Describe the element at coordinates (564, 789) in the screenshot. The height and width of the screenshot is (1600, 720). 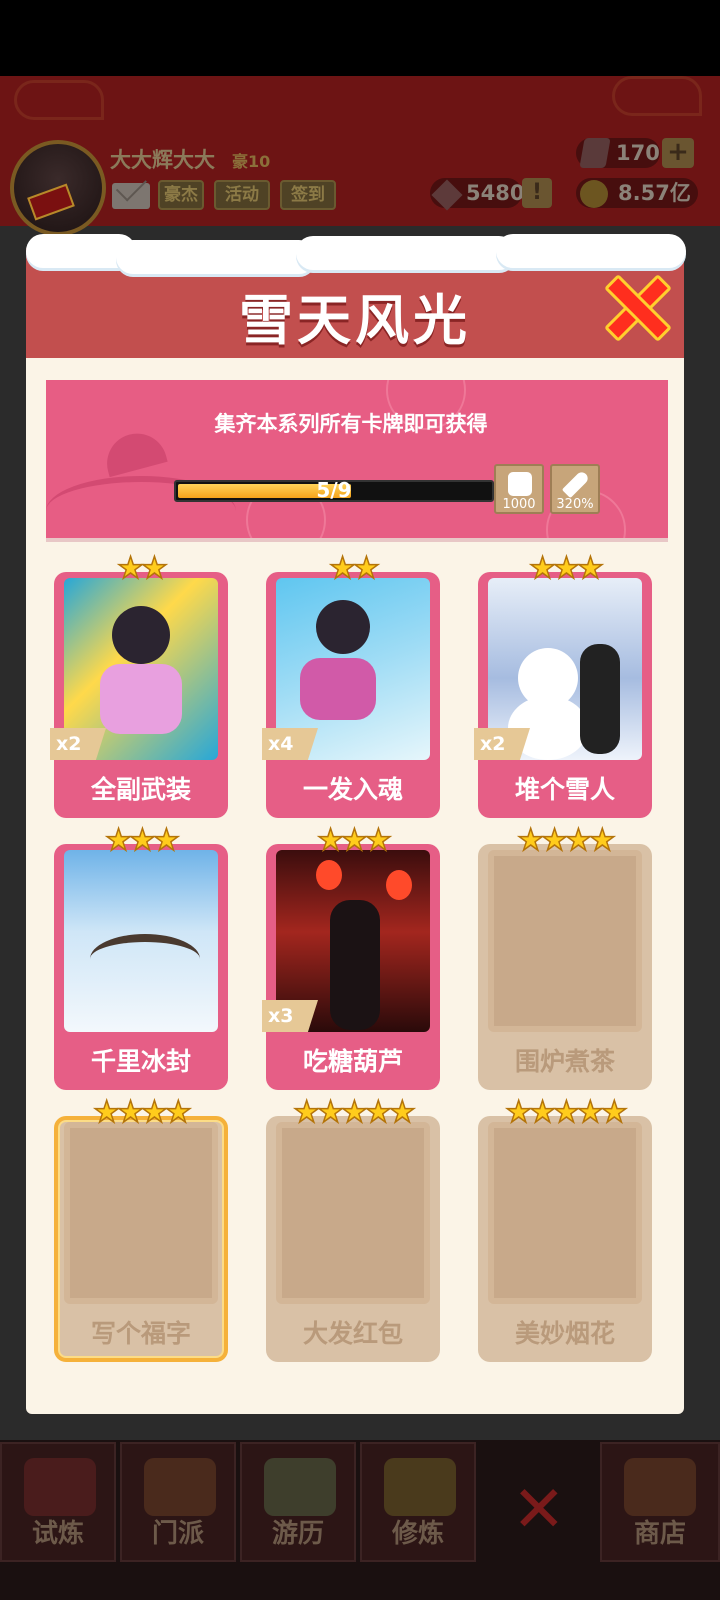
I see `card-name: 堆个雪人` at that location.